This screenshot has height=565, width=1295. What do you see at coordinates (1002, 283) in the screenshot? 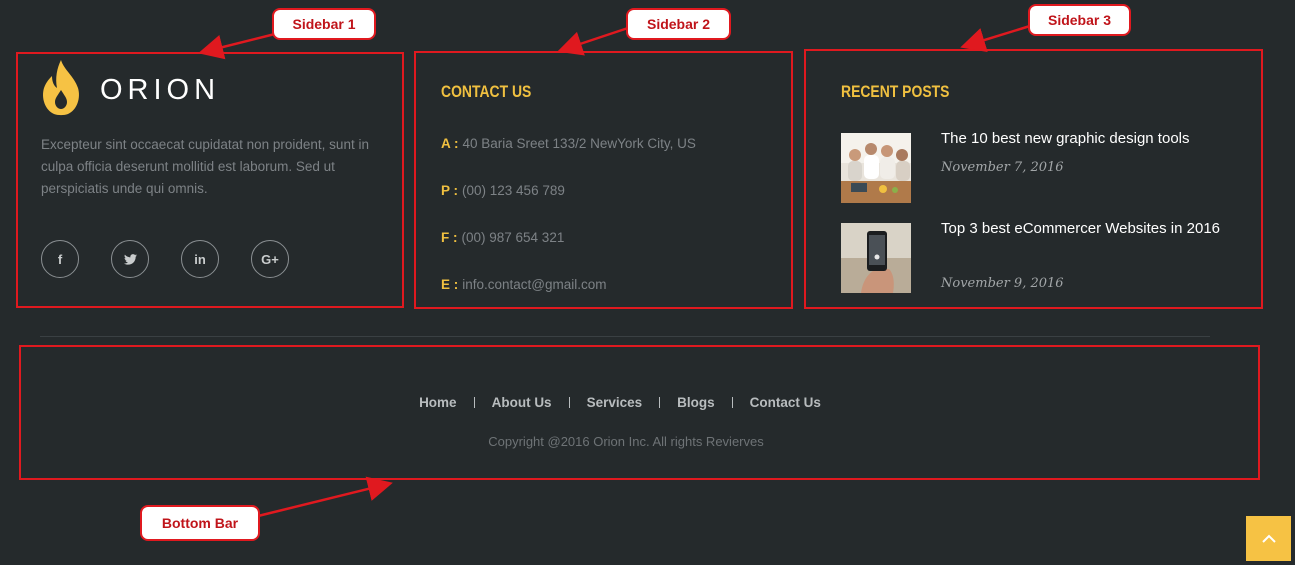
I see `post-date: November 9, 2016` at bounding box center [1002, 283].